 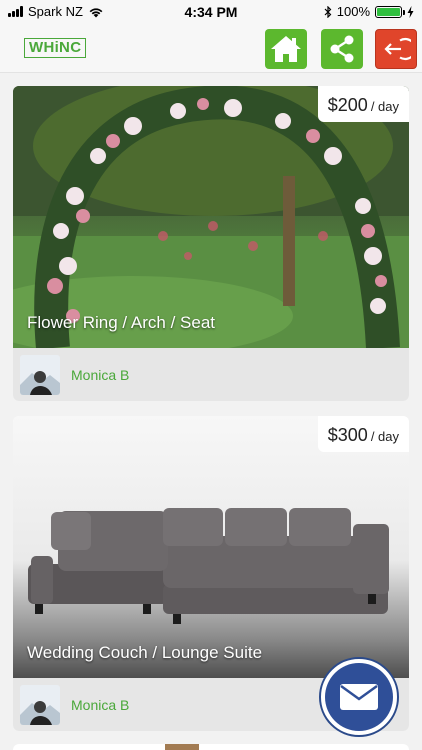 I want to click on logout-icon, so click(x=397, y=49).